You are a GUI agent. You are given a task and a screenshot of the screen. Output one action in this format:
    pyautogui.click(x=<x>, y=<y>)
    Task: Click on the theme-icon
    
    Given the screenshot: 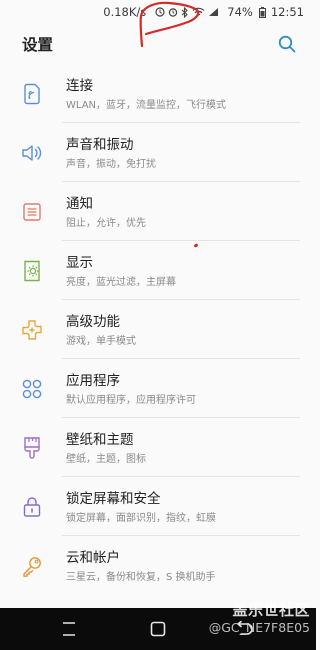 What is the action you would take?
    pyautogui.click(x=32, y=447)
    